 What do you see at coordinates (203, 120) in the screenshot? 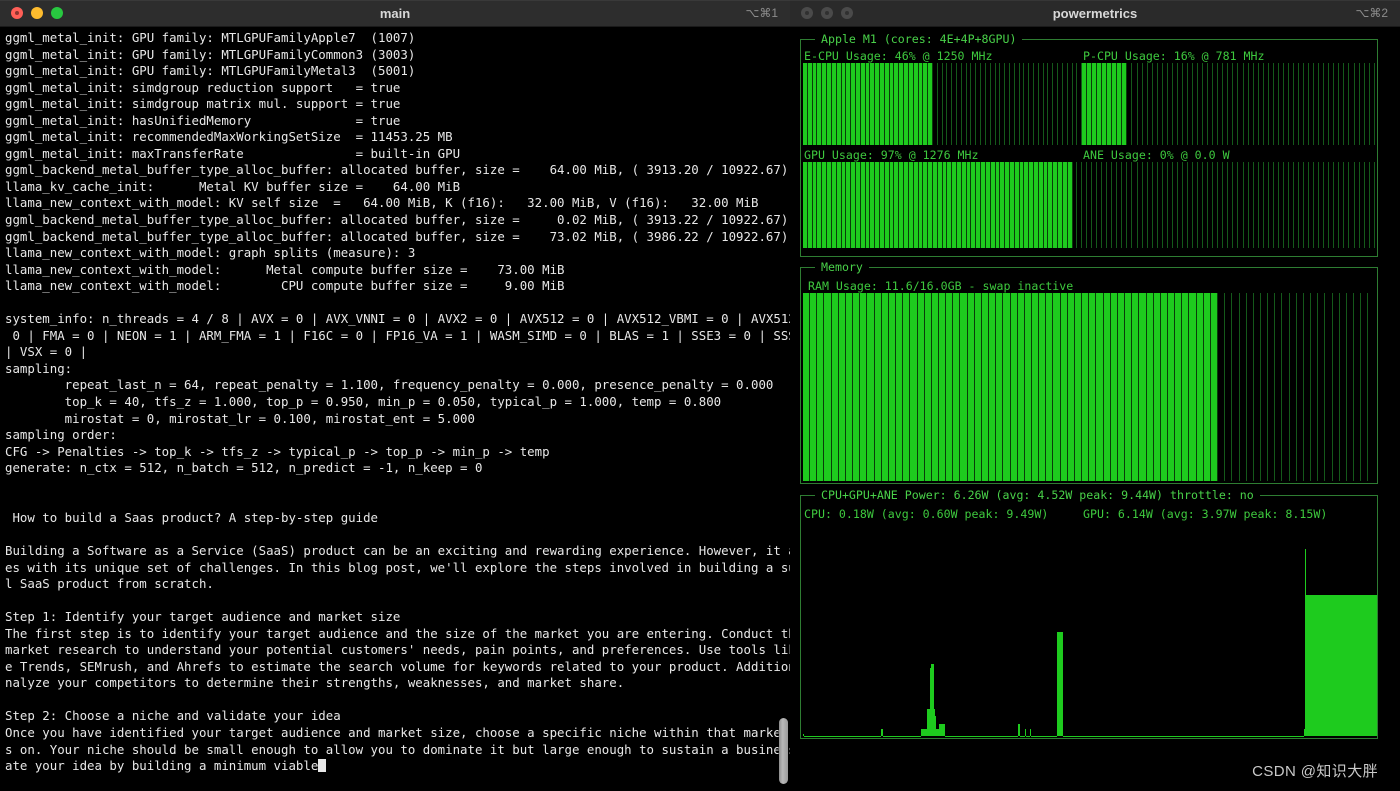
I see `terminal-line: ggml_metal_init: hasUnifiedMemory = true` at bounding box center [203, 120].